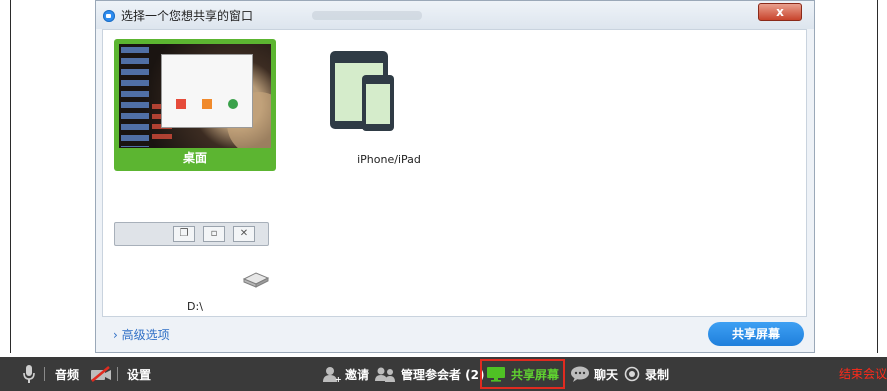  I want to click on maximize-icon: ▫, so click(214, 234).